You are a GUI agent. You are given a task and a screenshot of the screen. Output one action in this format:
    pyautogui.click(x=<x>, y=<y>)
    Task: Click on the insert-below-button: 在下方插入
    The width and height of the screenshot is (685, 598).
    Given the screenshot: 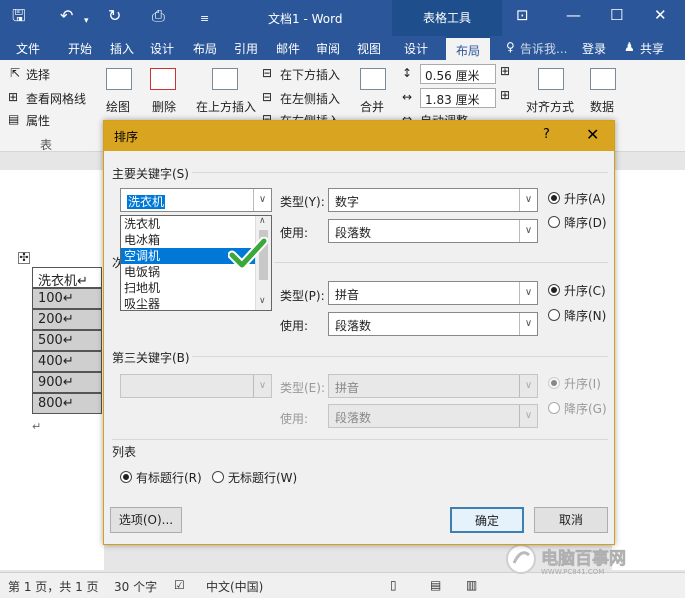 What is the action you would take?
    pyautogui.click(x=310, y=74)
    